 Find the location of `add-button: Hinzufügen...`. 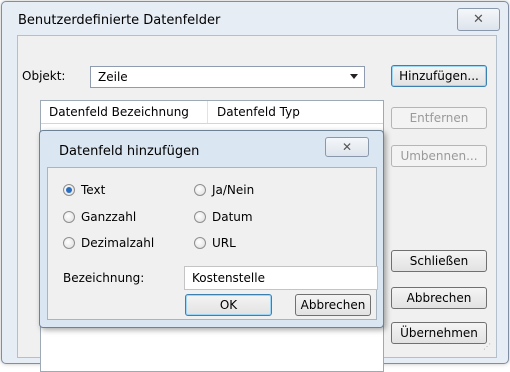

add-button: Hinzufügen... is located at coordinates (439, 76).